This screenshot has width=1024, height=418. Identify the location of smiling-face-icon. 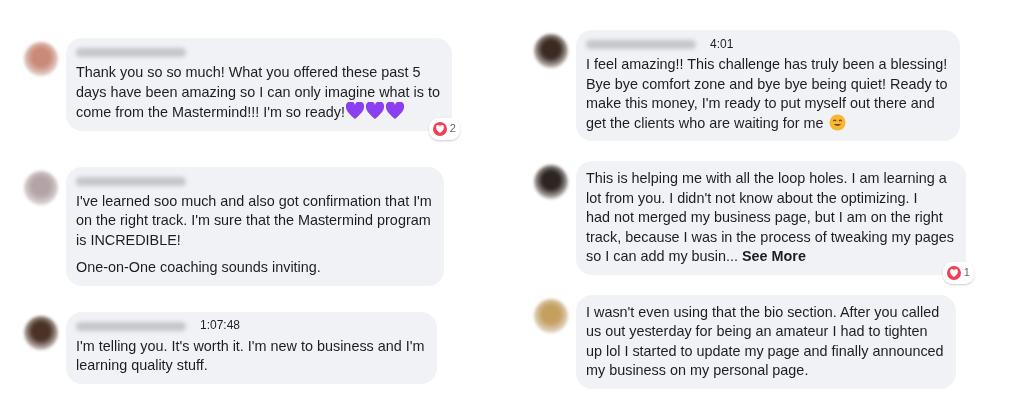
(837, 122).